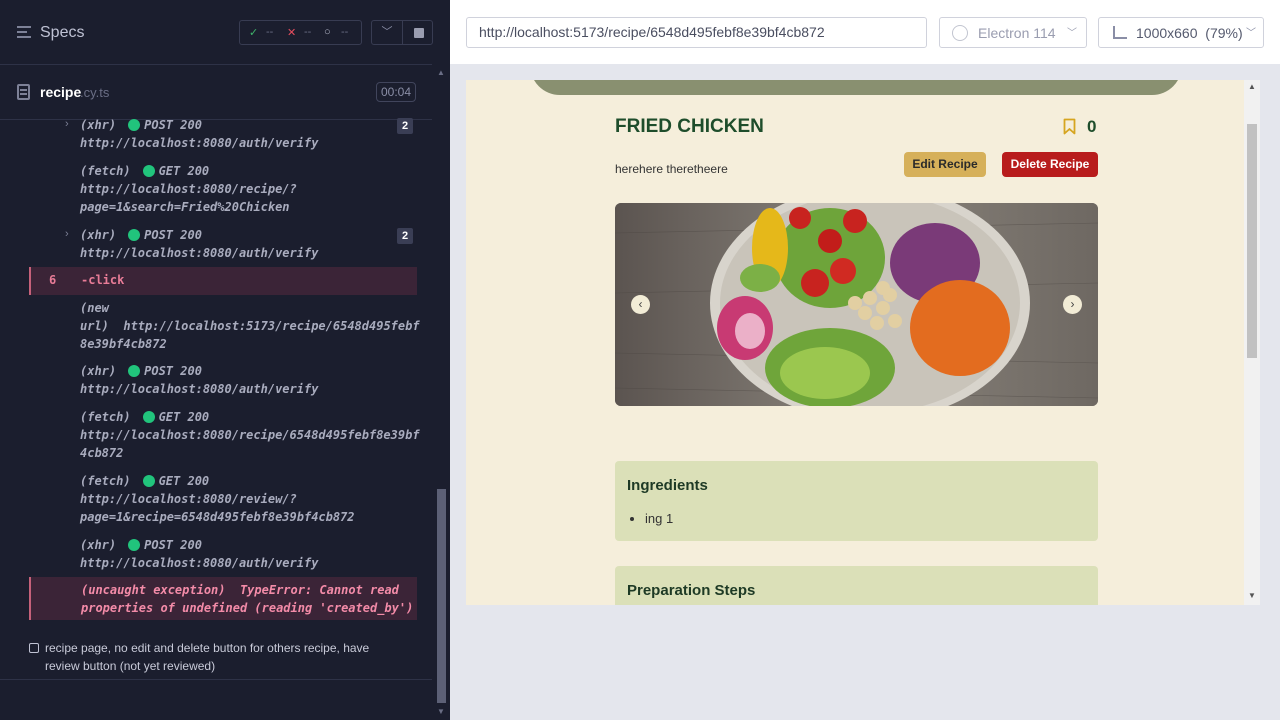  Describe the element at coordinates (1120, 32) in the screenshot. I see `ruler-icon` at that location.